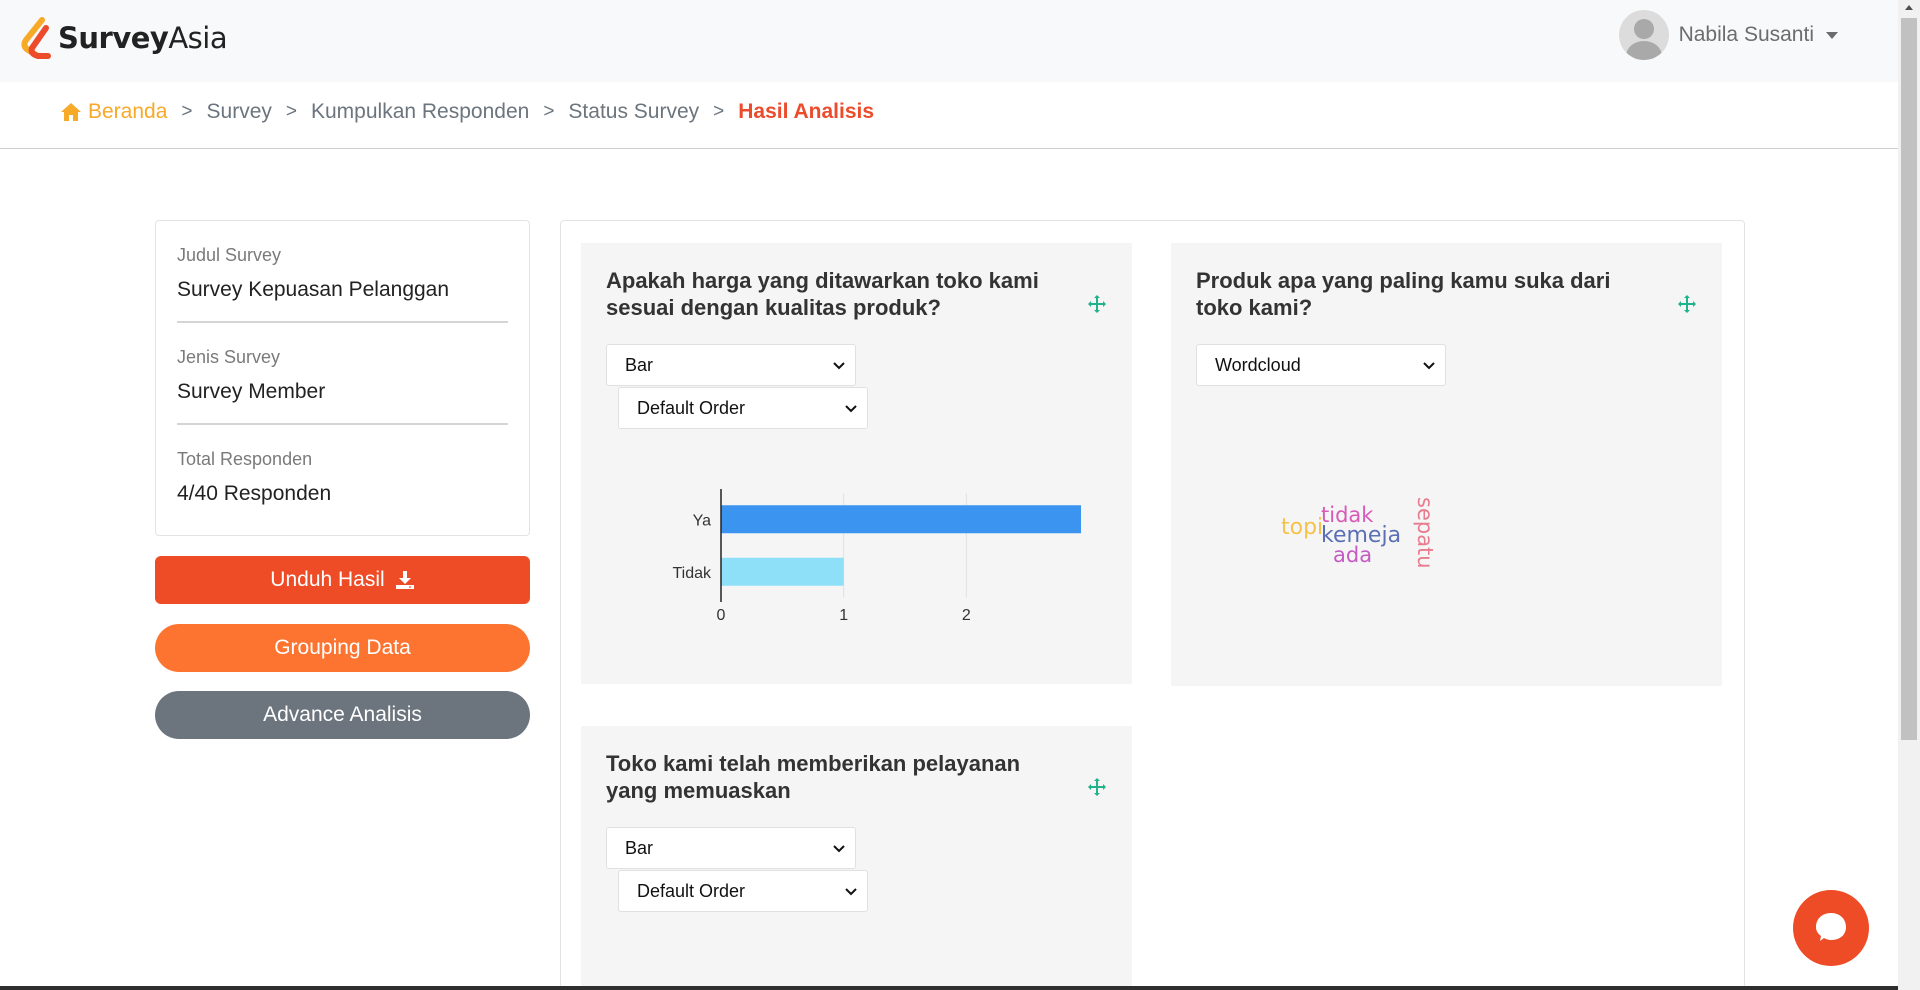 This screenshot has width=1920, height=990. Describe the element at coordinates (1321, 365) in the screenshot. I see `chart-type-select: Wordcloud` at that location.